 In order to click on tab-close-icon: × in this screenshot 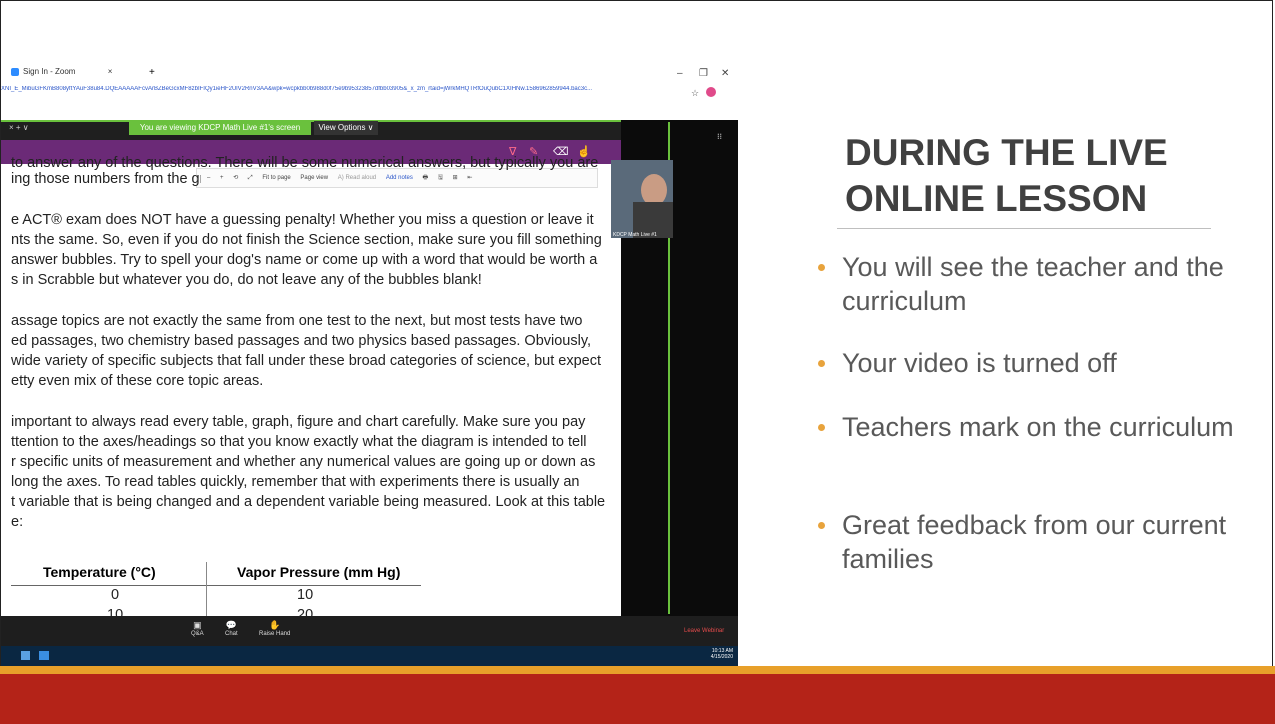, I will do `click(110, 71)`.